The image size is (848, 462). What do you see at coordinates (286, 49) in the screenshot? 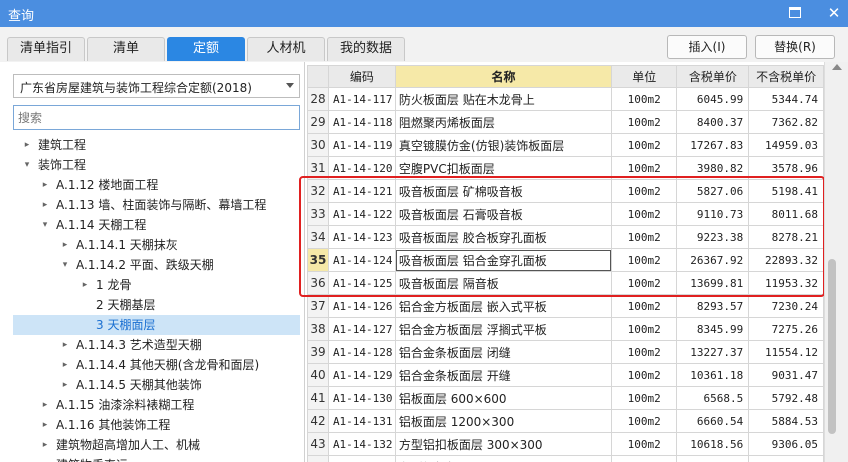
I see `tab-labor-material-machine: 人材机` at bounding box center [286, 49].